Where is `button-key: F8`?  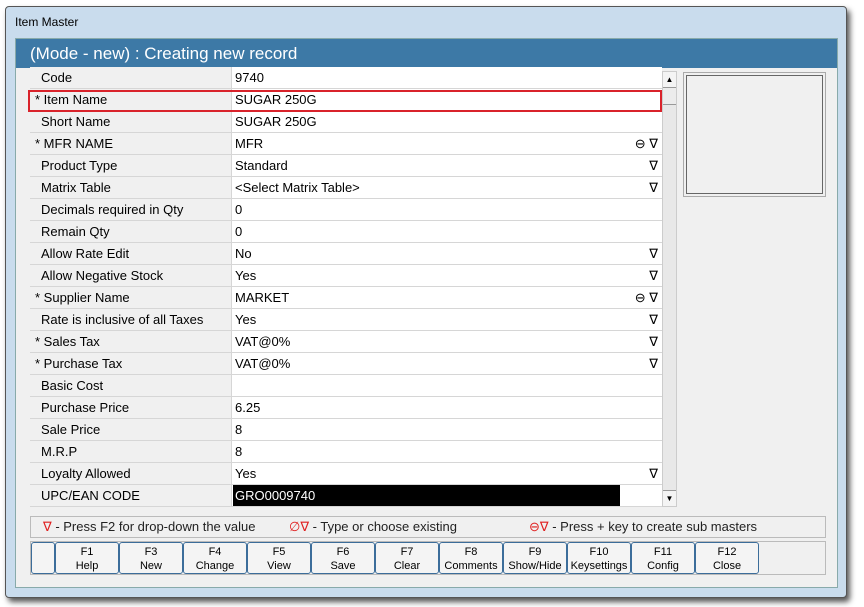
button-key: F8 is located at coordinates (471, 552).